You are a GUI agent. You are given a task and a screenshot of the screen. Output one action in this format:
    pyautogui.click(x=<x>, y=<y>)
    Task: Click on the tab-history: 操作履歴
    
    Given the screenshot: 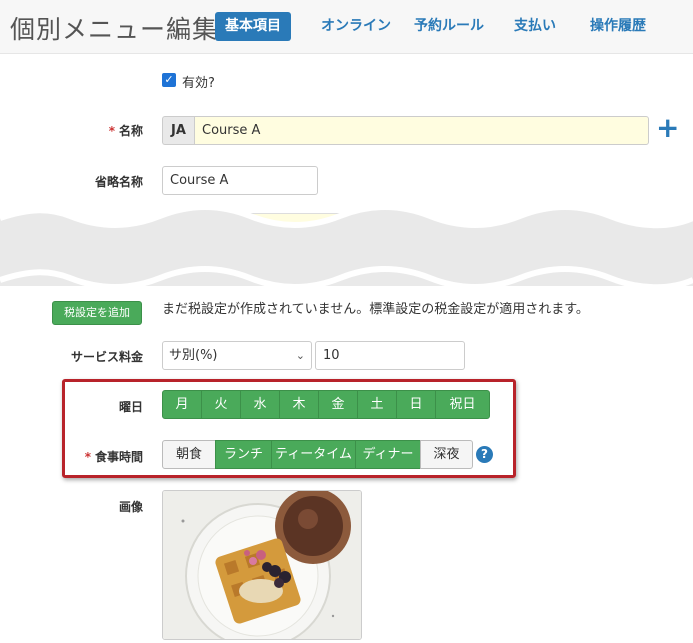 What is the action you would take?
    pyautogui.click(x=618, y=26)
    